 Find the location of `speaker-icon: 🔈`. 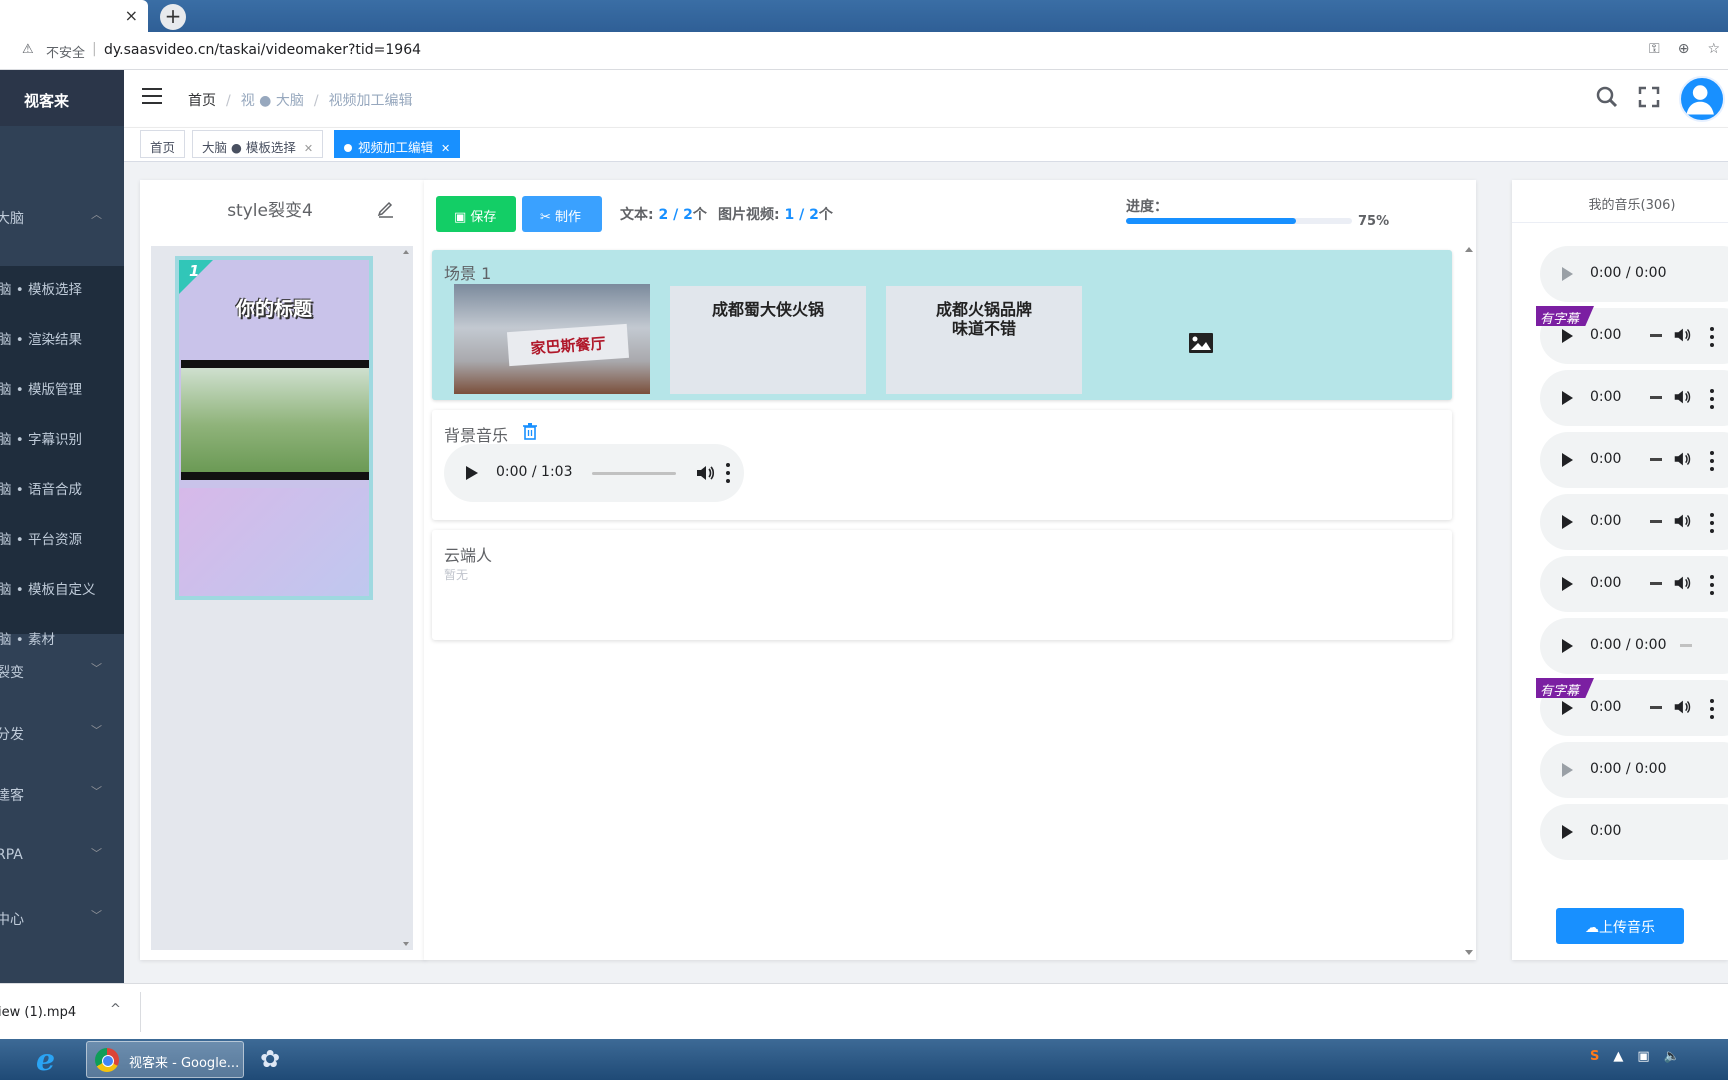

speaker-icon: 🔈 is located at coordinates (1672, 1056).